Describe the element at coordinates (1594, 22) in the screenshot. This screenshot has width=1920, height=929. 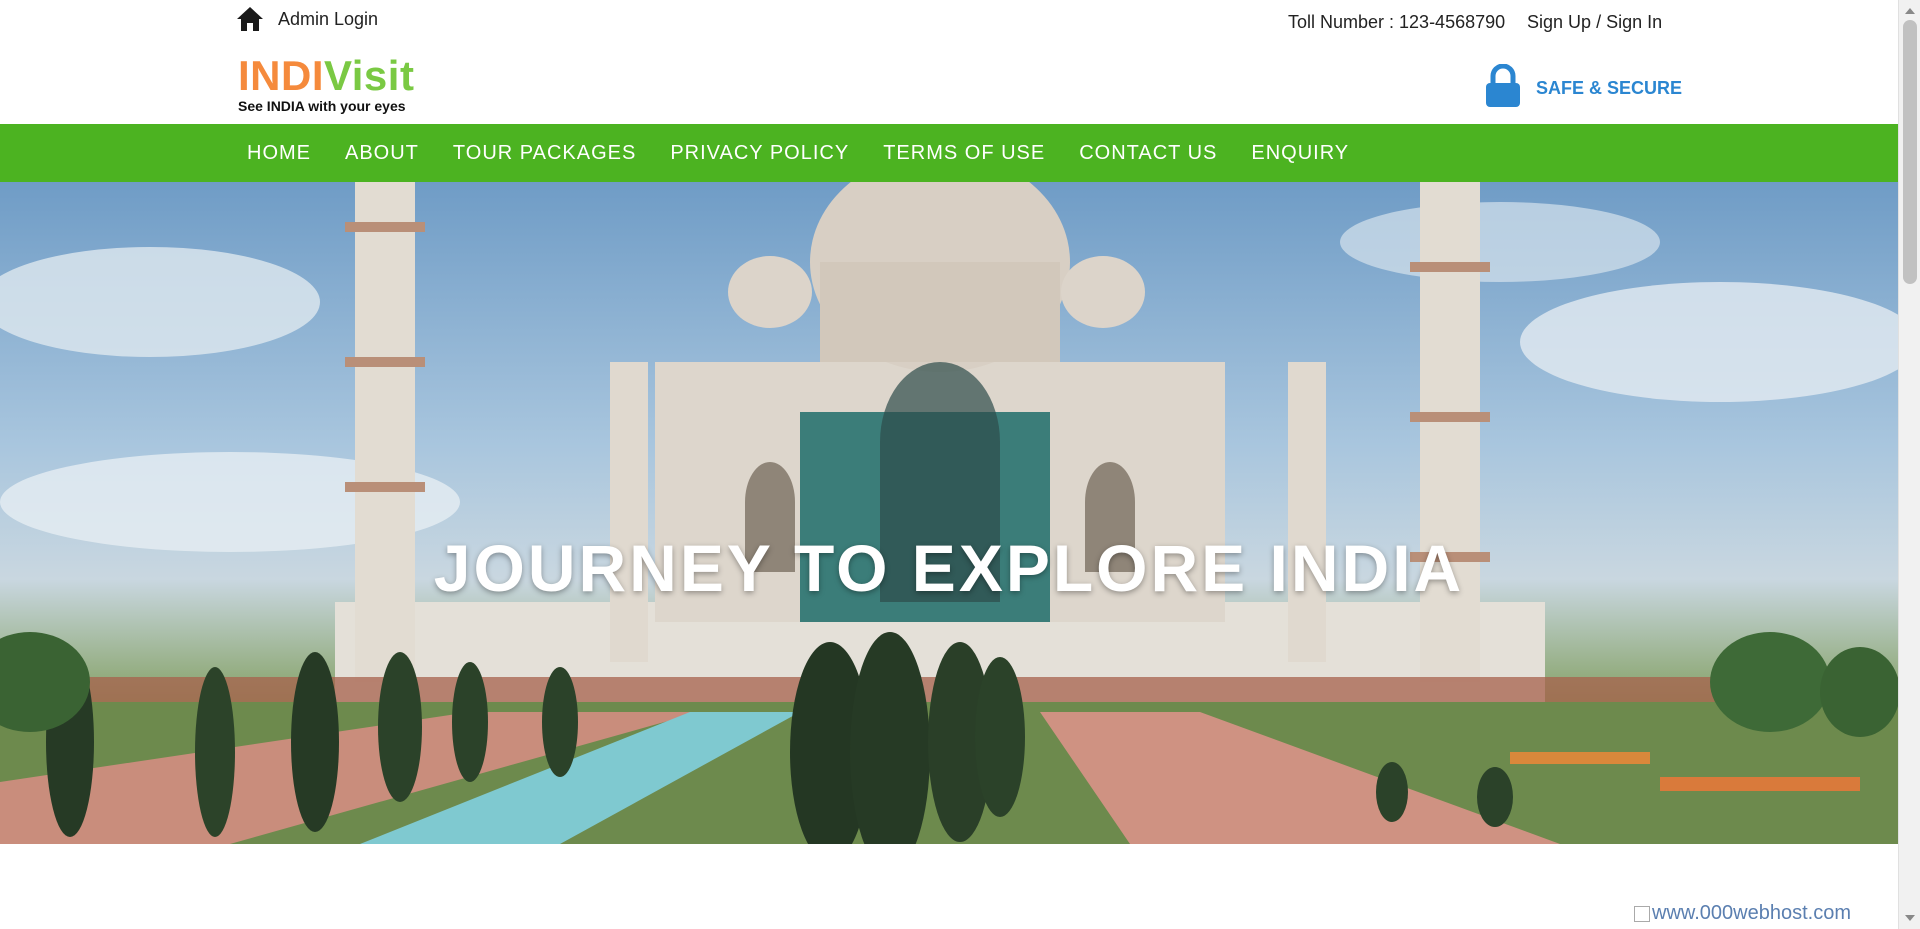
I see `auth-links: Sign Up / Sign In` at that location.